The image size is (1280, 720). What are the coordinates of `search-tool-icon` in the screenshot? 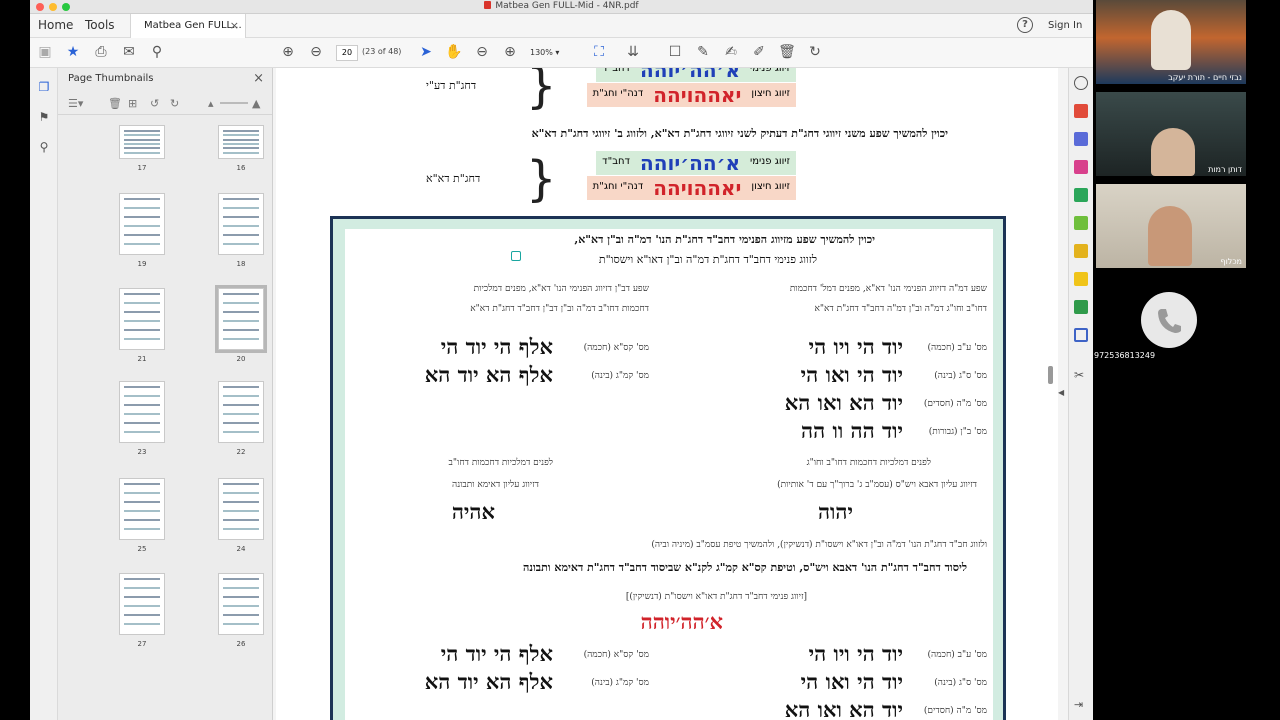 It's located at (1081, 83).